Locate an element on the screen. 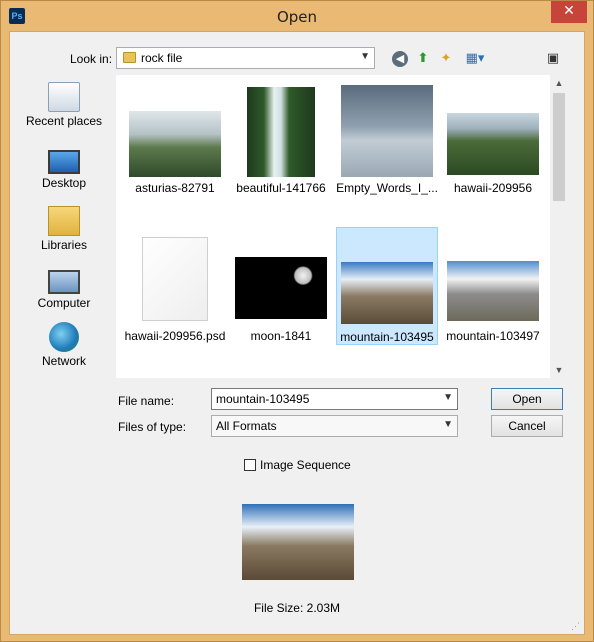  file-tile-mountain-103497: mountain-103497 is located at coordinates (493, 286).